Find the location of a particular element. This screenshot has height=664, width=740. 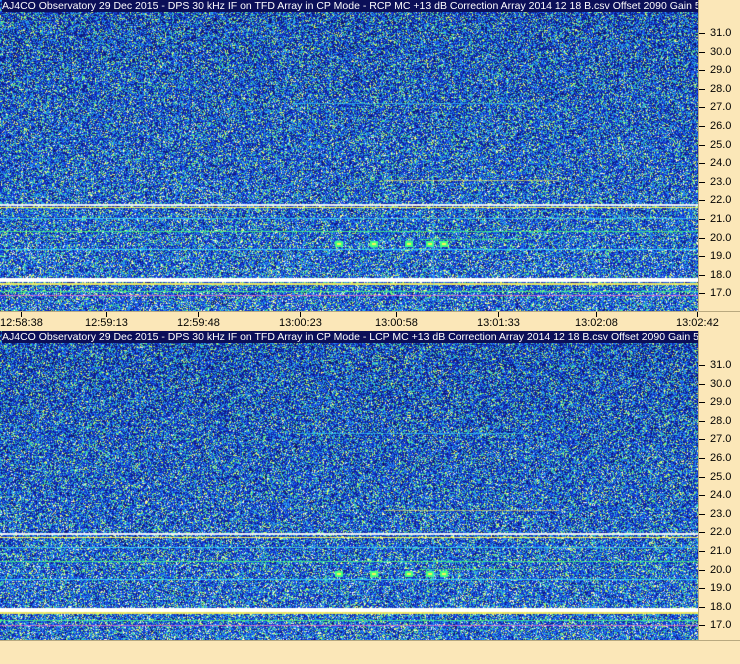

bottom-margin-strip is located at coordinates (370, 652).